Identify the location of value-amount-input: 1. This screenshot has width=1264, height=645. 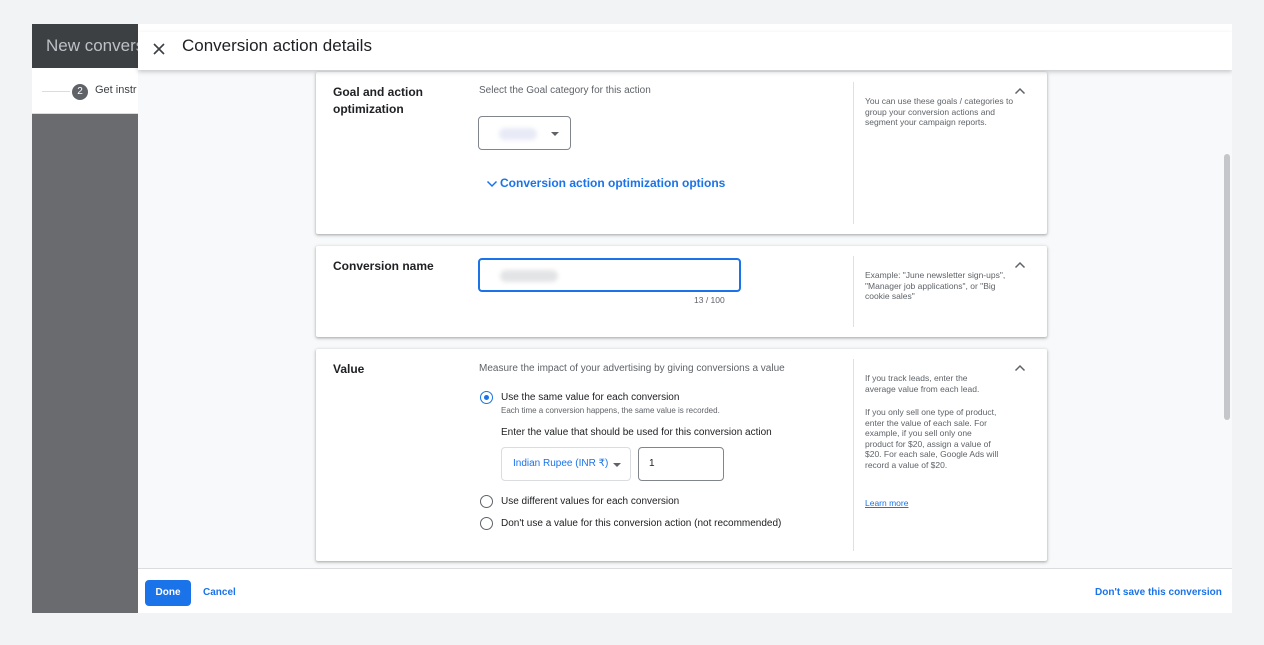
(681, 464).